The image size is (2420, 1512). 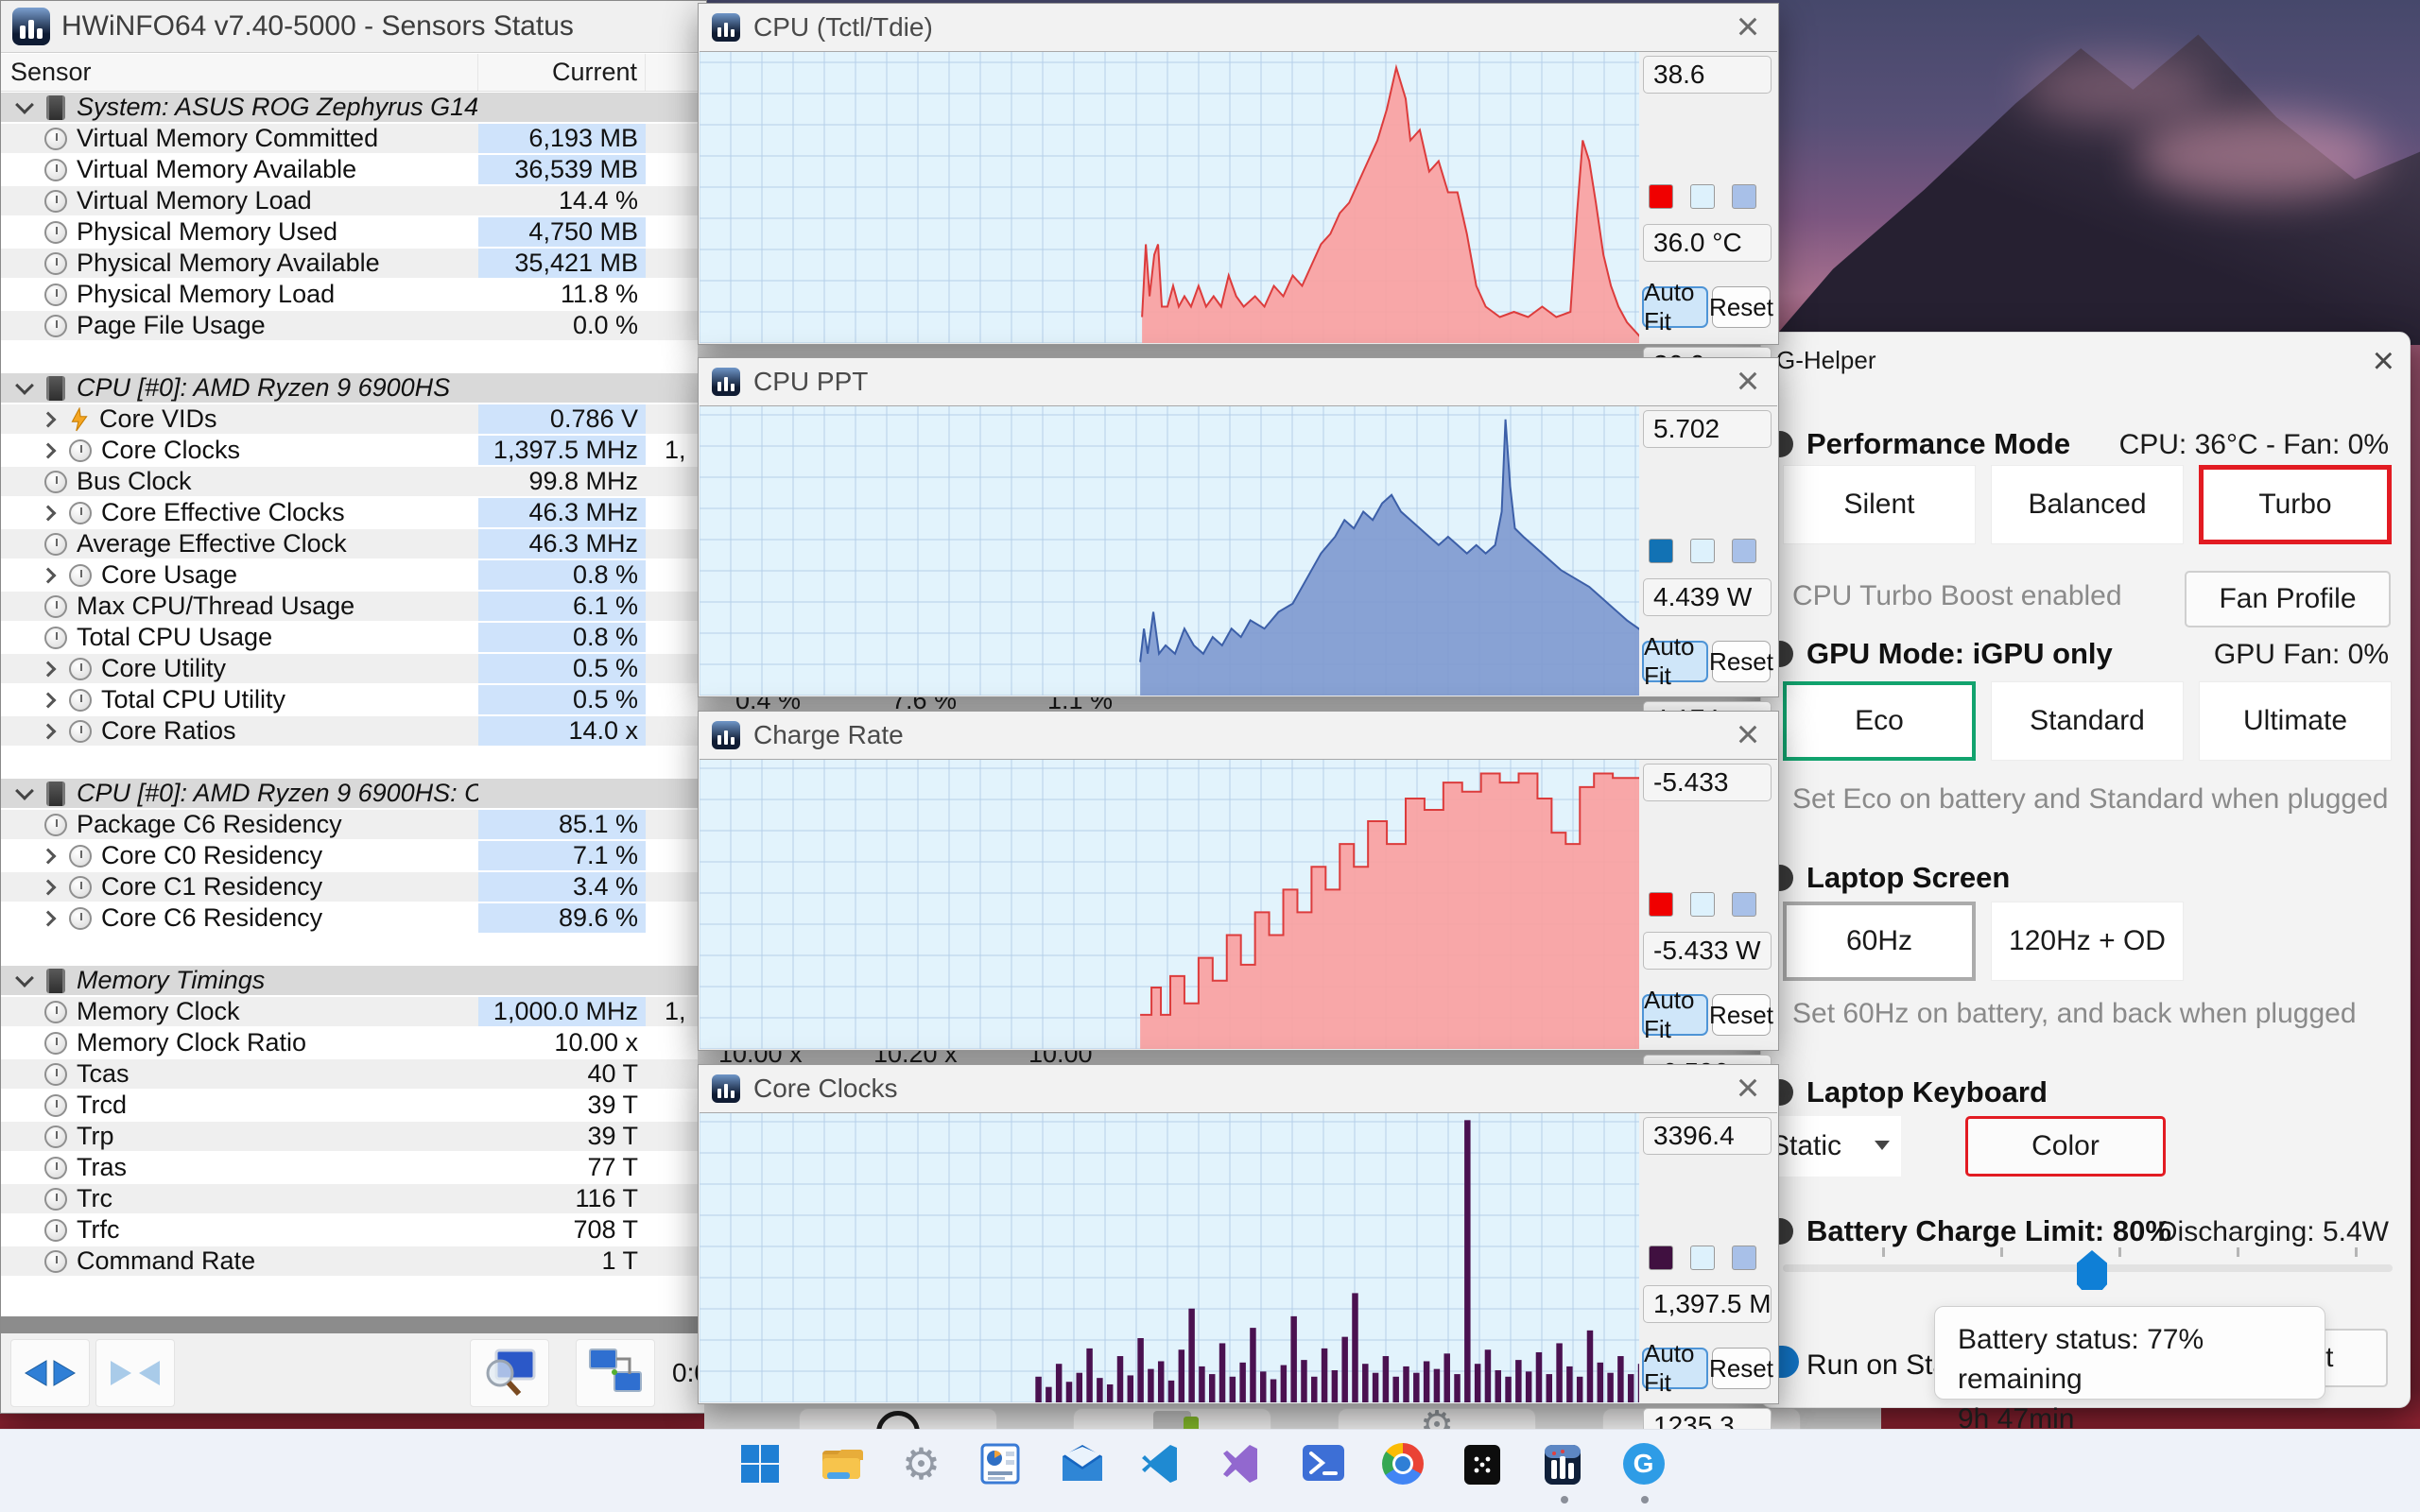 What do you see at coordinates (353, 27) in the screenshot?
I see `hwinfo-titlebar: HWiNFO64 v7.40-5000 - Sensors Status` at bounding box center [353, 27].